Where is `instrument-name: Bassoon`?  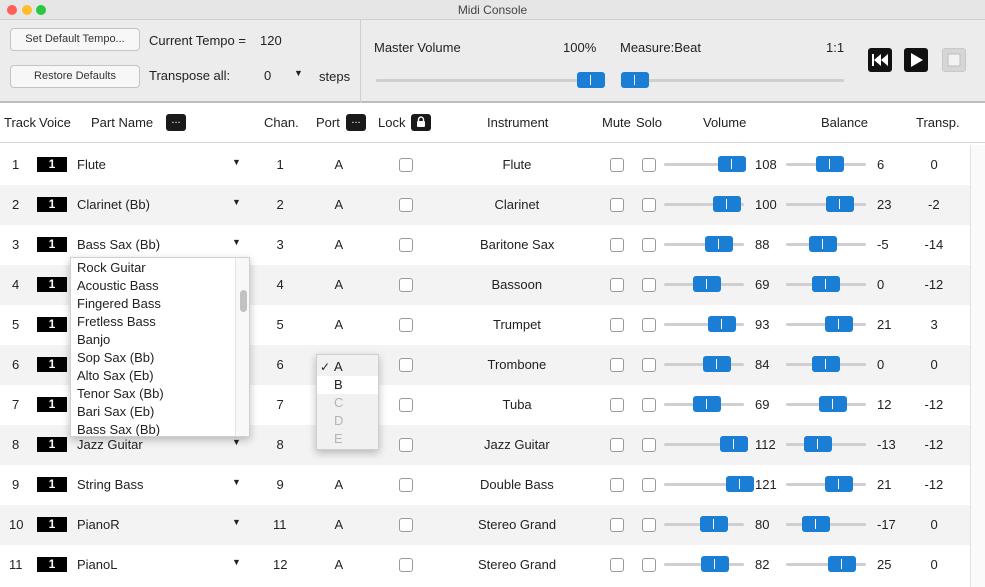 instrument-name: Bassoon is located at coordinates (517, 284).